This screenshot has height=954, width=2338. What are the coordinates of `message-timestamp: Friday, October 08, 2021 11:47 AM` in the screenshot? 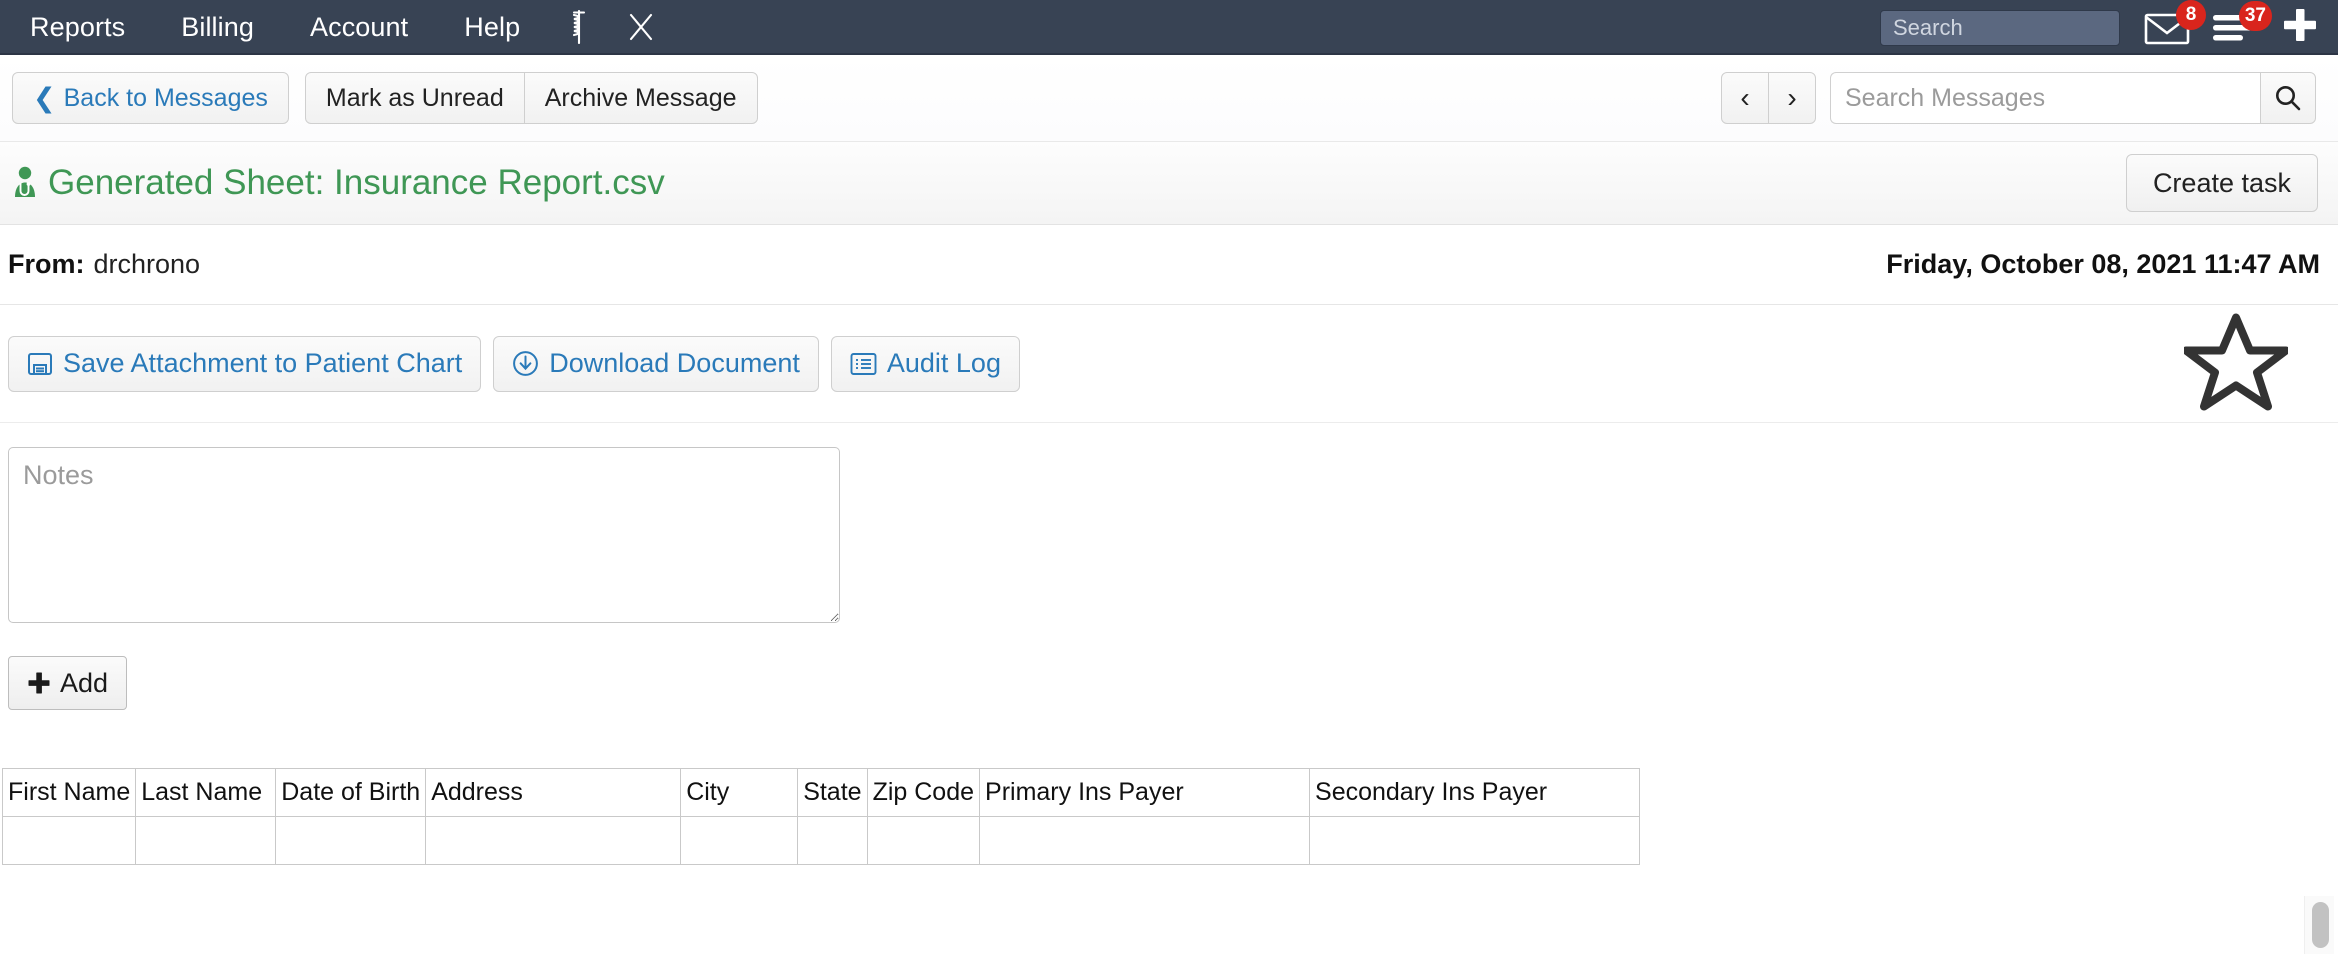 It's located at (2103, 264).